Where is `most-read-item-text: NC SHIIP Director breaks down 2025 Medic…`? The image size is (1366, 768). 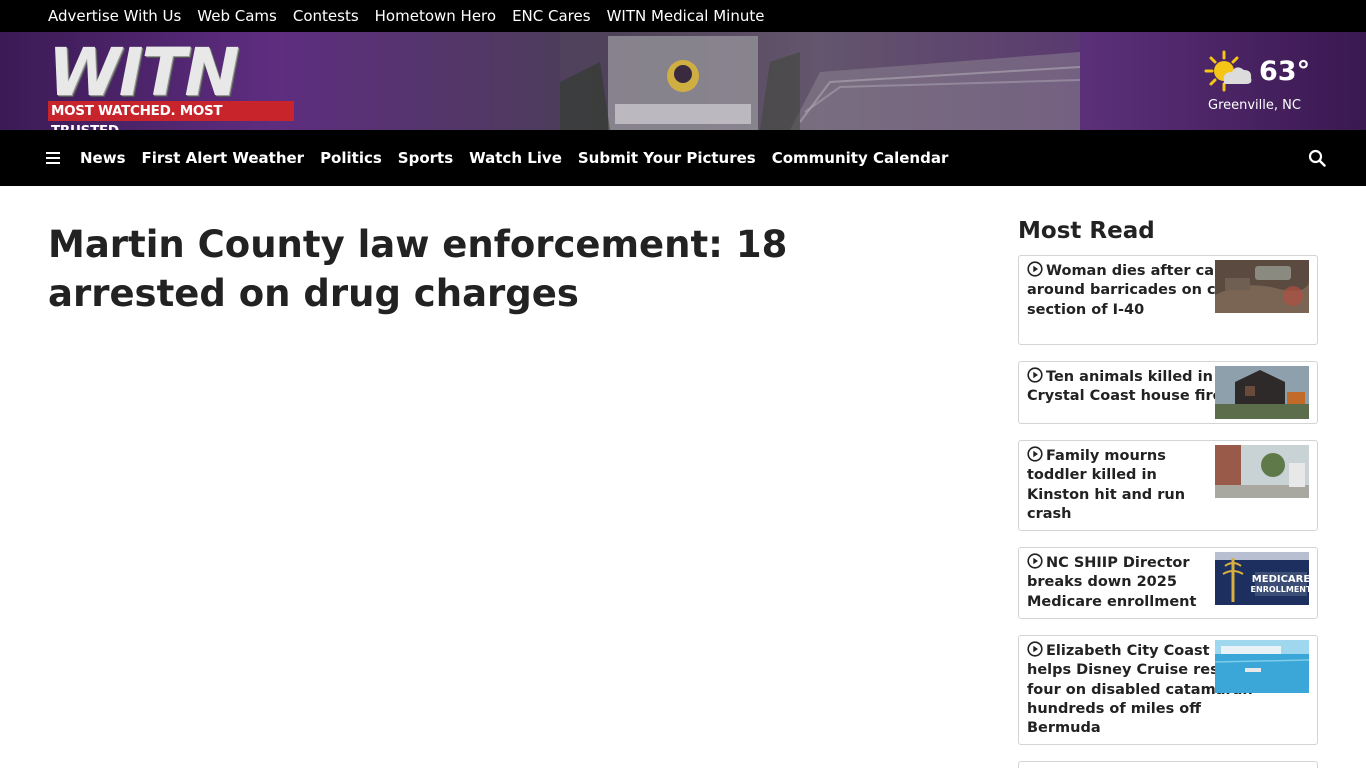
most-read-item-text: NC SHIIP Director breaks down 2025 Medic… is located at coordinates (1122, 582).